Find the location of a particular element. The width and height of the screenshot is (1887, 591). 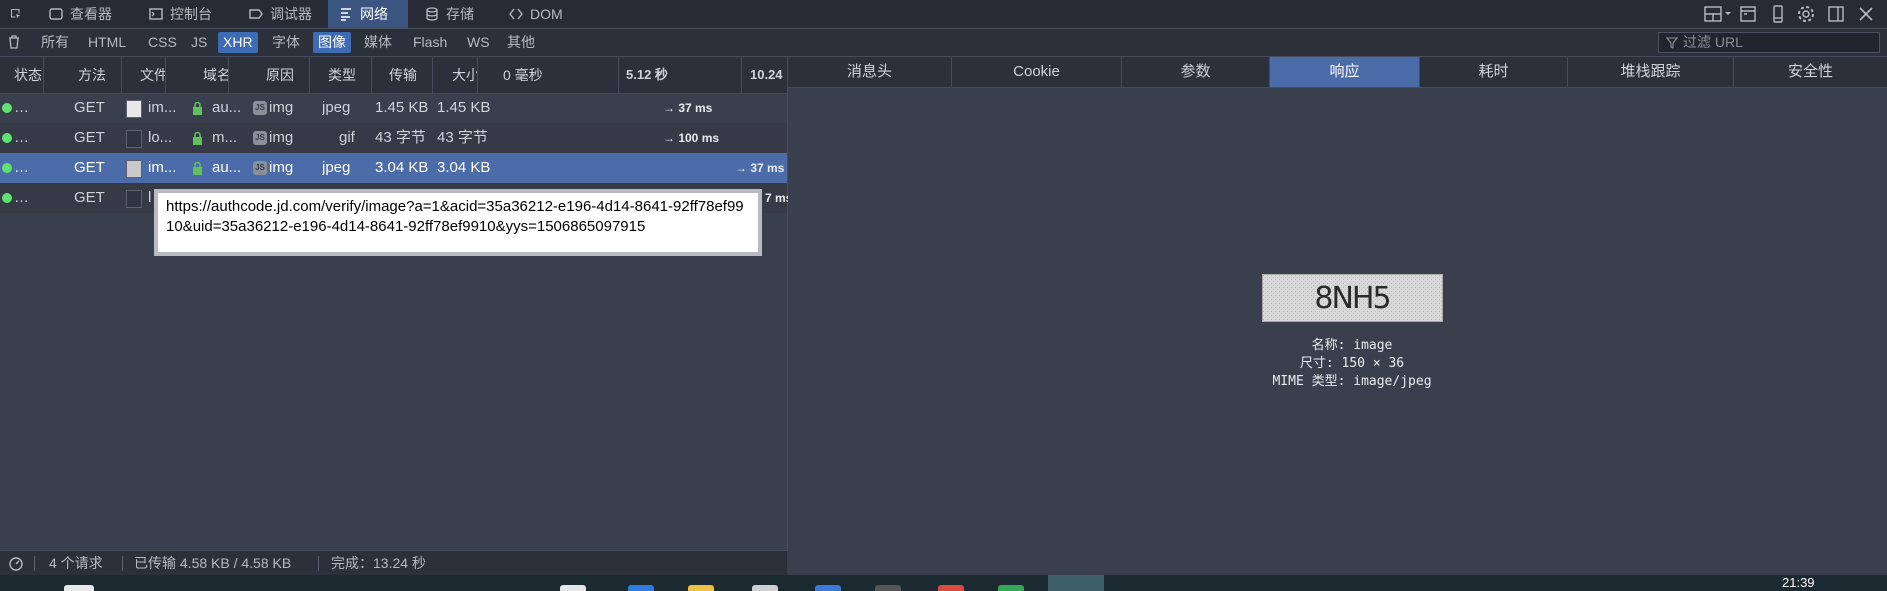

waterfall-timing: → 100 ms is located at coordinates (691, 138).